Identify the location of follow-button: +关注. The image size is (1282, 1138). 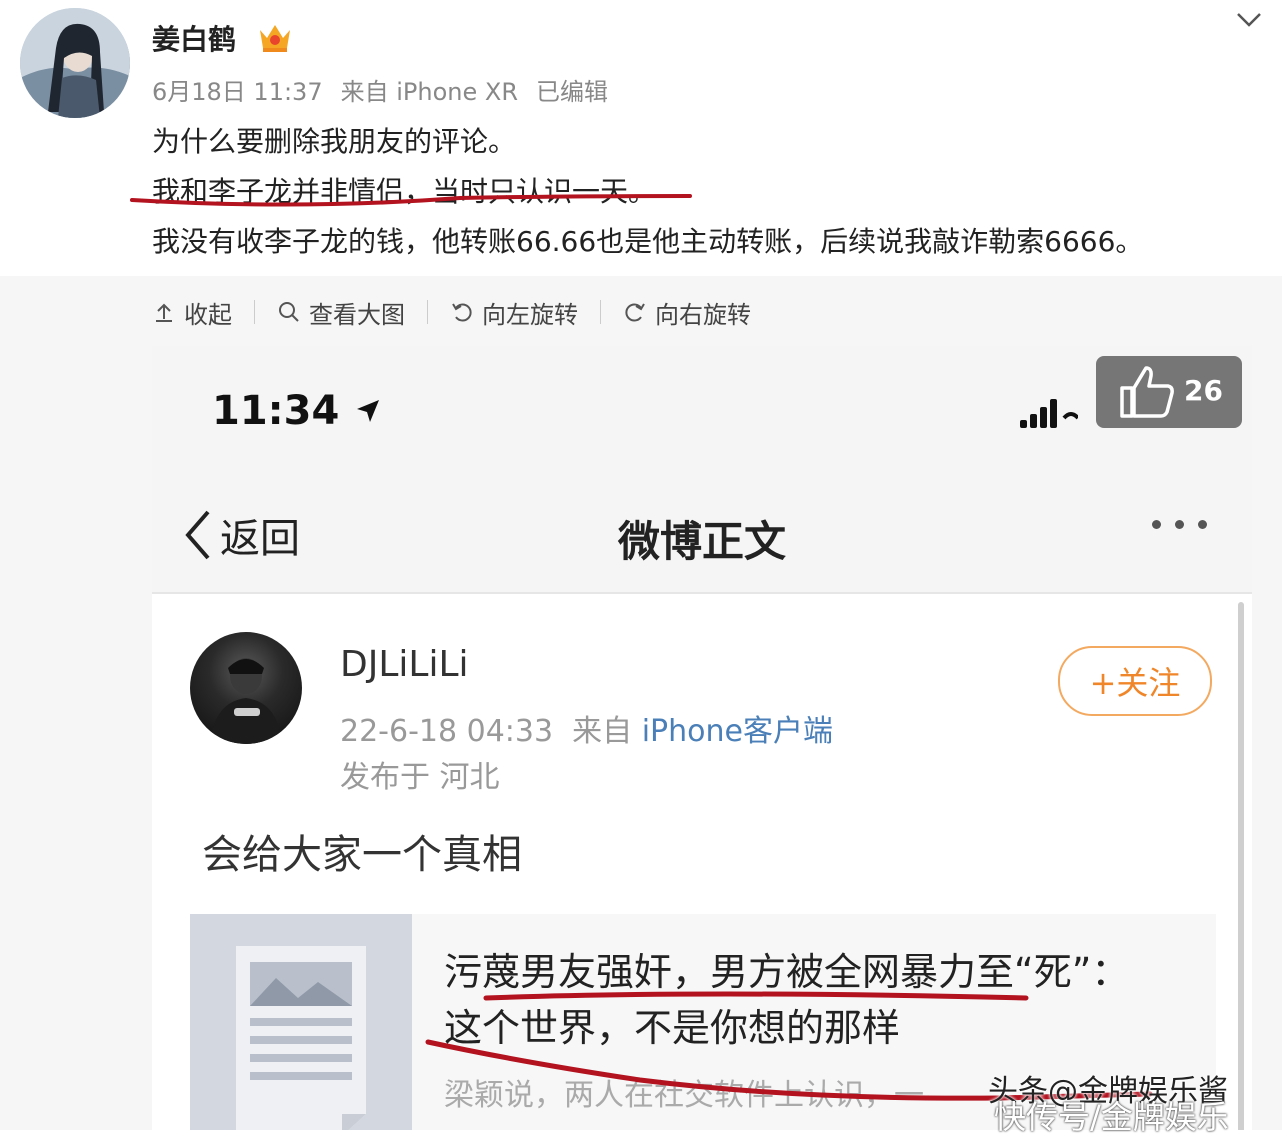
(1135, 681).